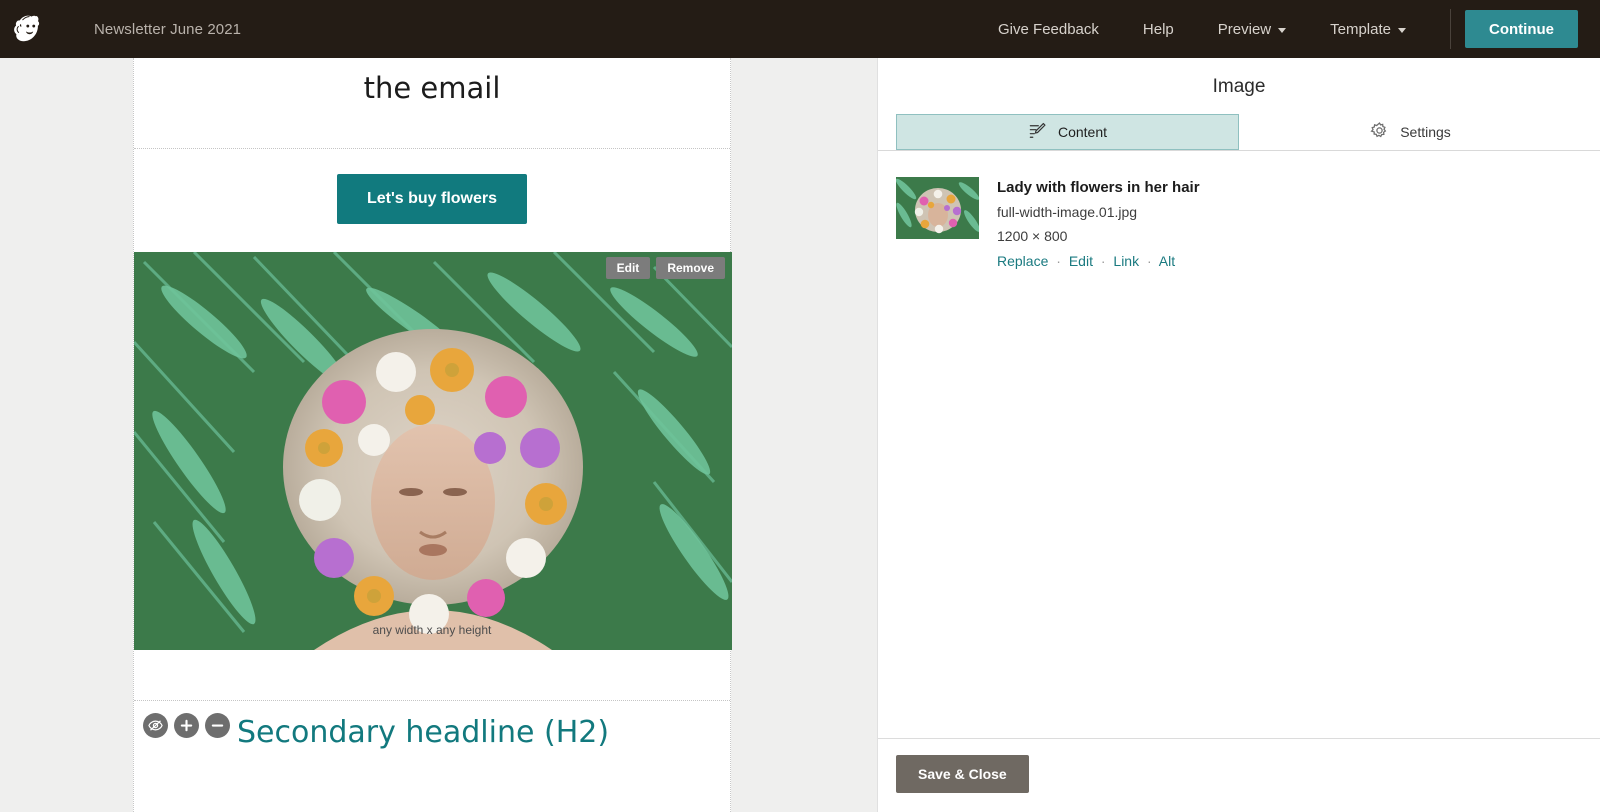 Image resolution: width=1600 pixels, height=812 pixels. I want to click on media-title: Lady with flowers in her hair, so click(1098, 187).